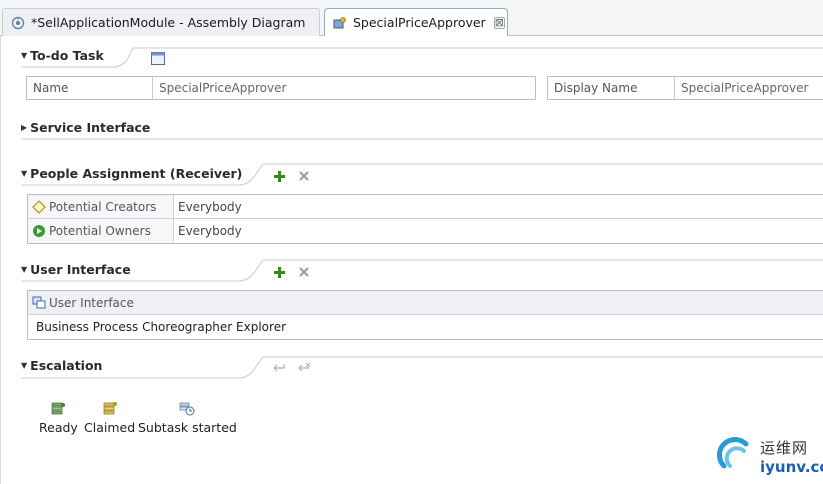  What do you see at coordinates (425, 327) in the screenshot?
I see `table-row: Business Process Choreographer Explorer` at bounding box center [425, 327].